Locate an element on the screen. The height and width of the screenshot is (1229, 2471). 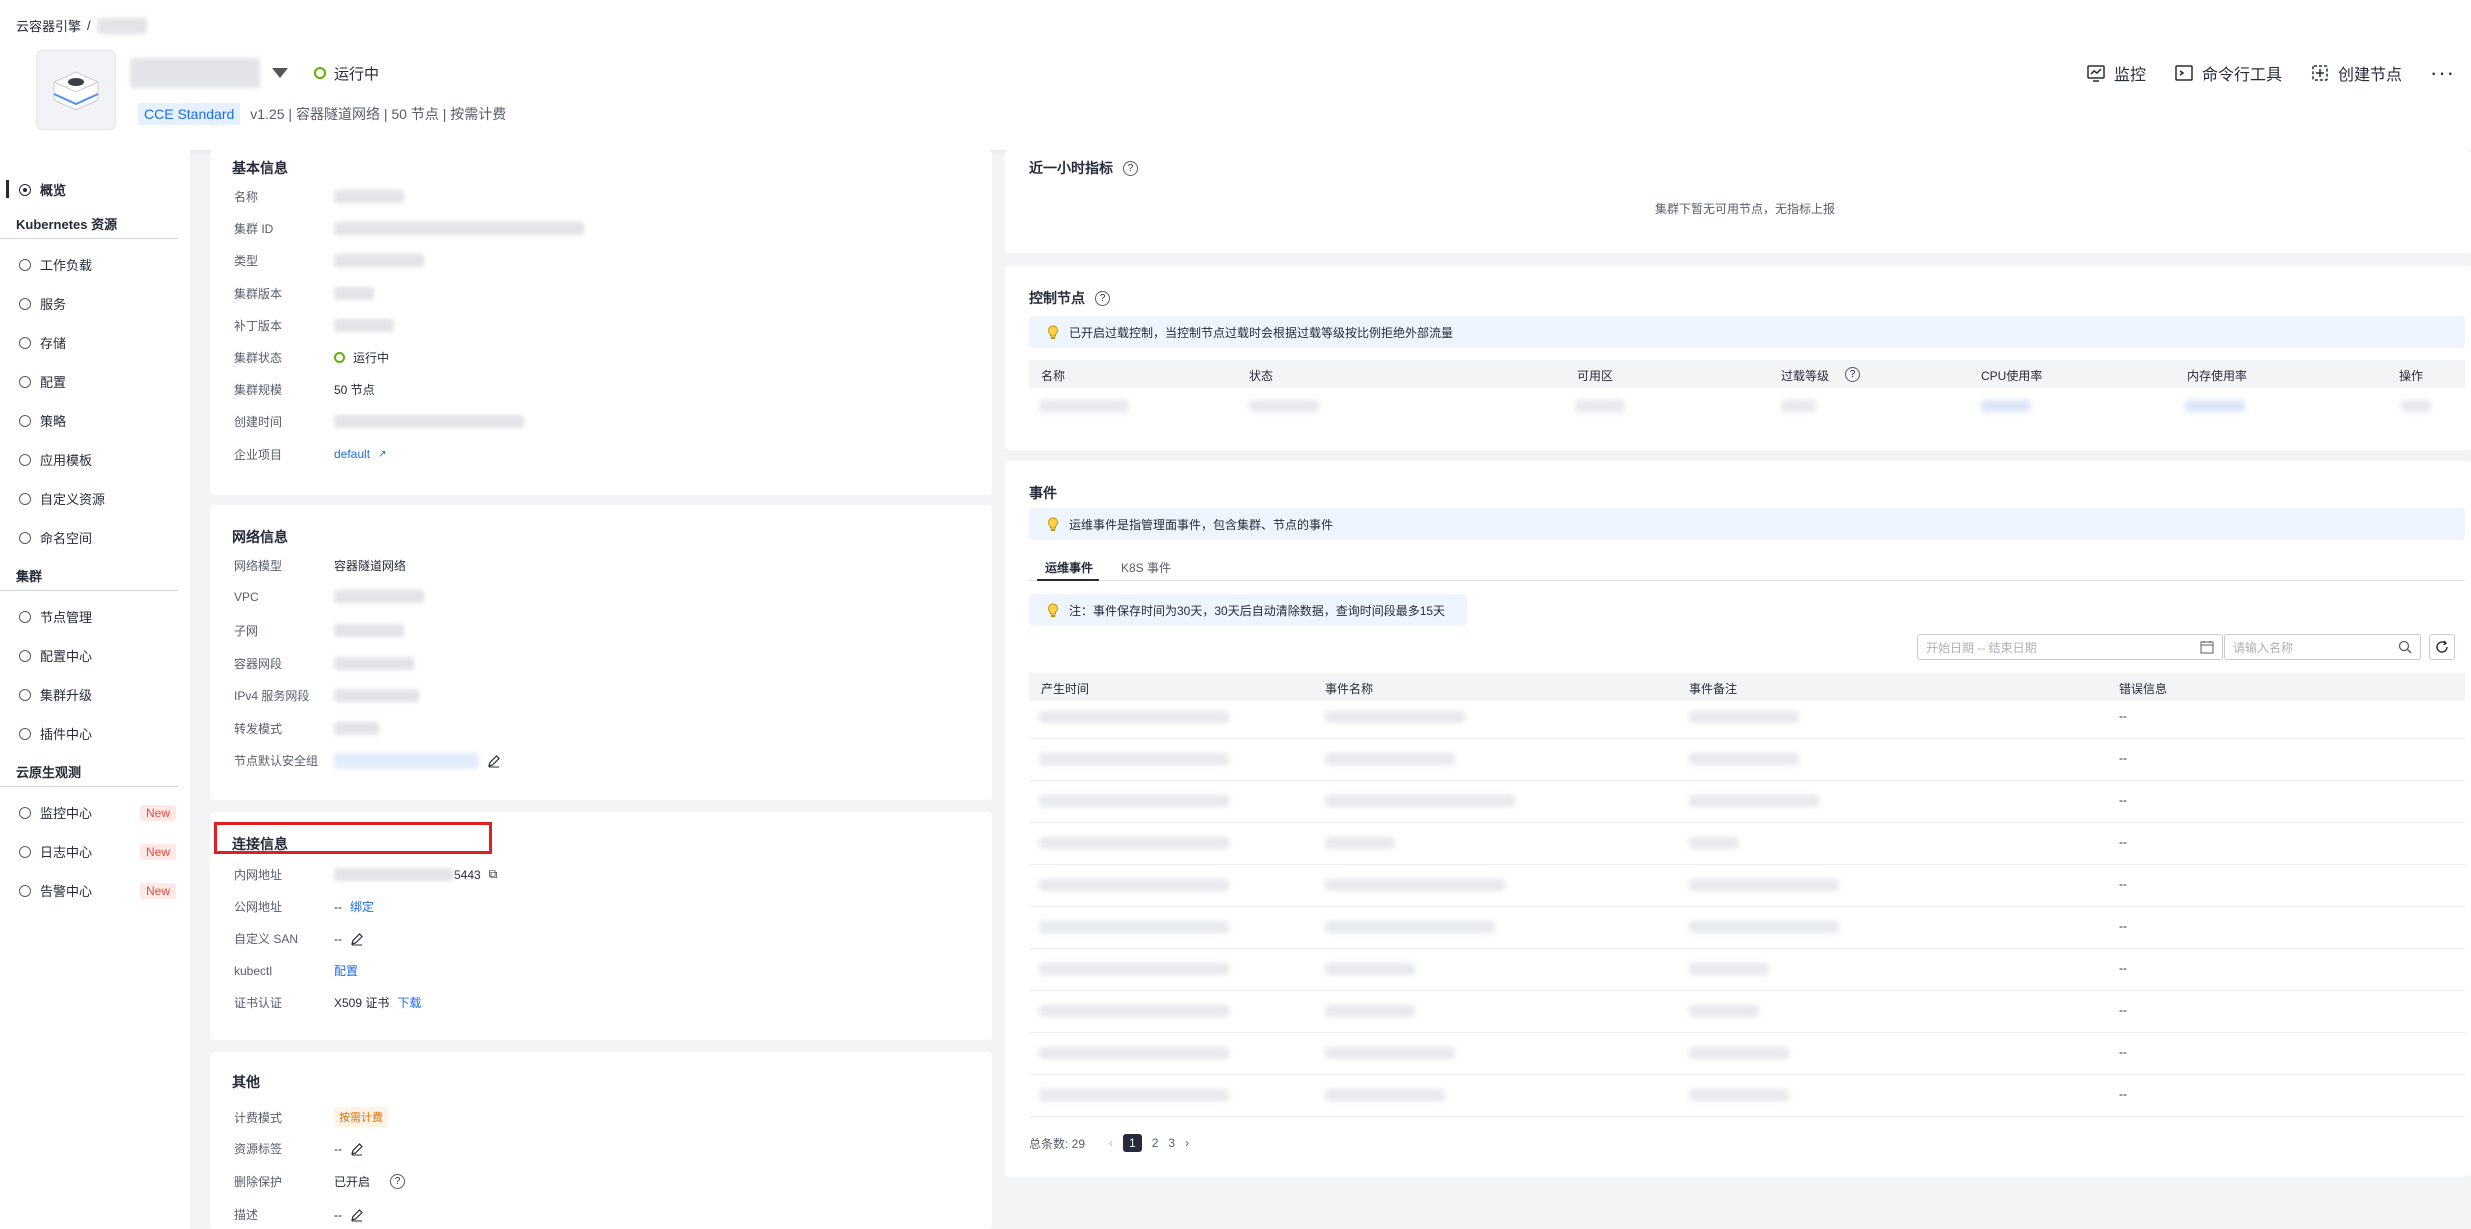
basic-field-row: 名称 is located at coordinates (319, 196).